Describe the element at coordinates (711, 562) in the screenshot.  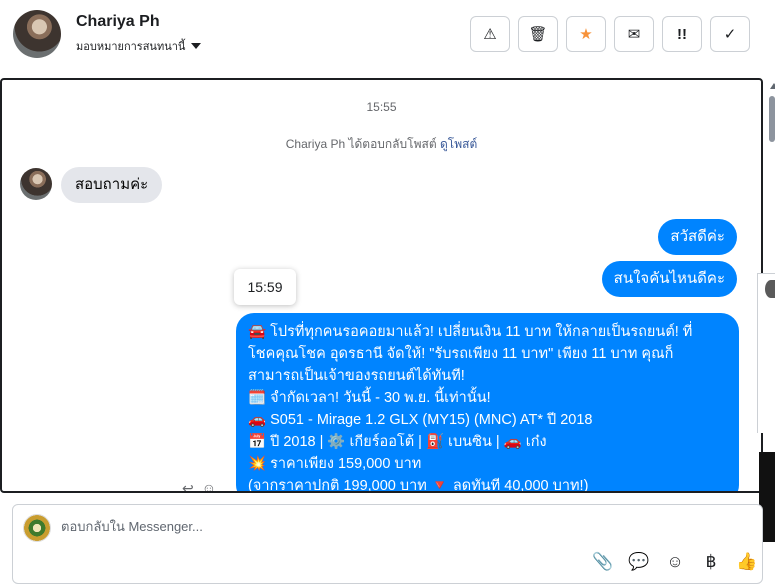
I see `baht-payment-icon: ฿` at that location.